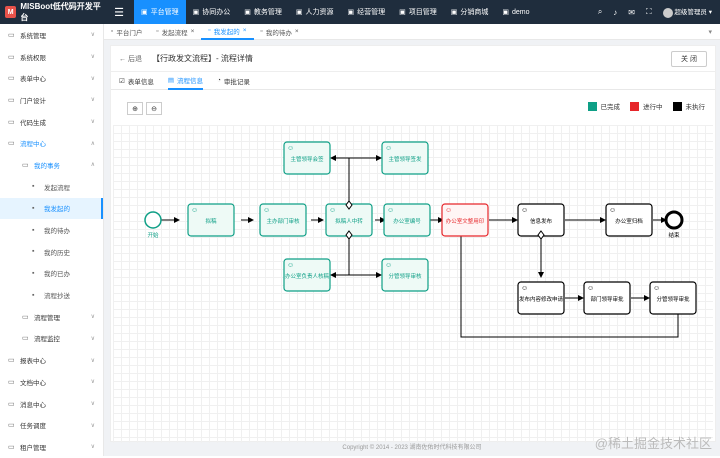  What do you see at coordinates (367, 12) in the screenshot?
I see `topnav-tab: ▣经营管理` at bounding box center [367, 12].